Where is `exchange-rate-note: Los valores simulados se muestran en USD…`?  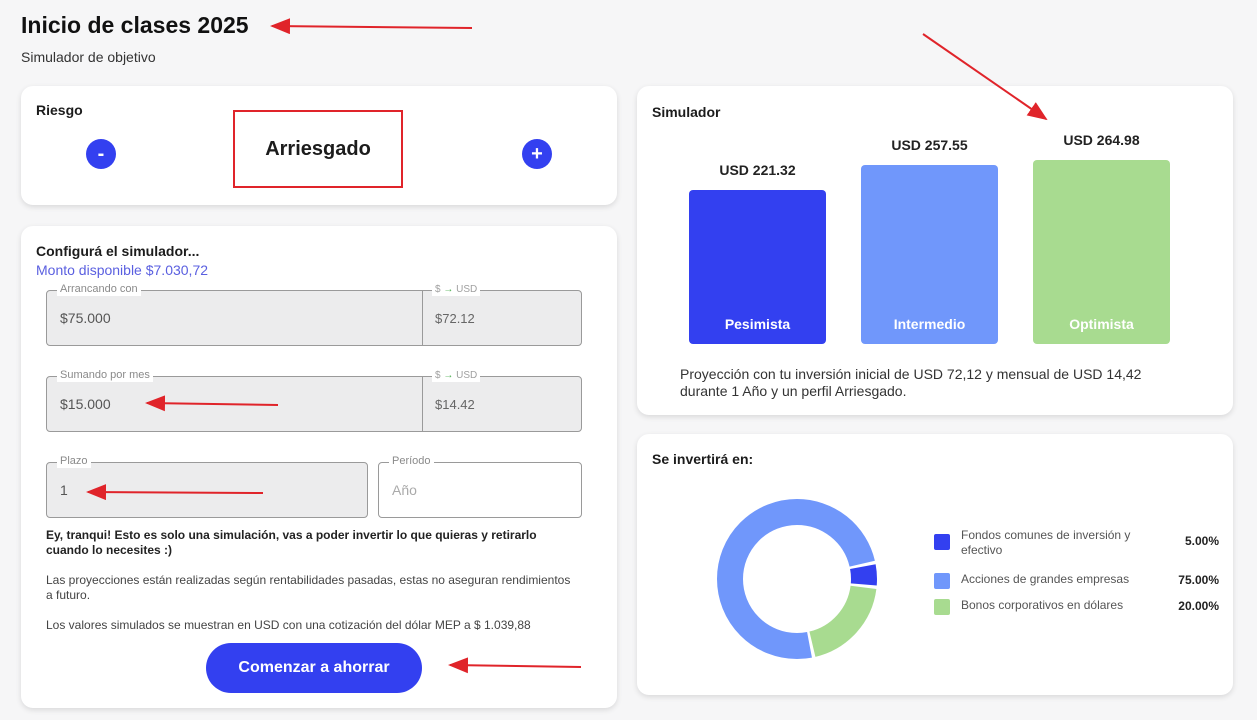 exchange-rate-note: Los valores simulados se muestran en USD… is located at coordinates (288, 625).